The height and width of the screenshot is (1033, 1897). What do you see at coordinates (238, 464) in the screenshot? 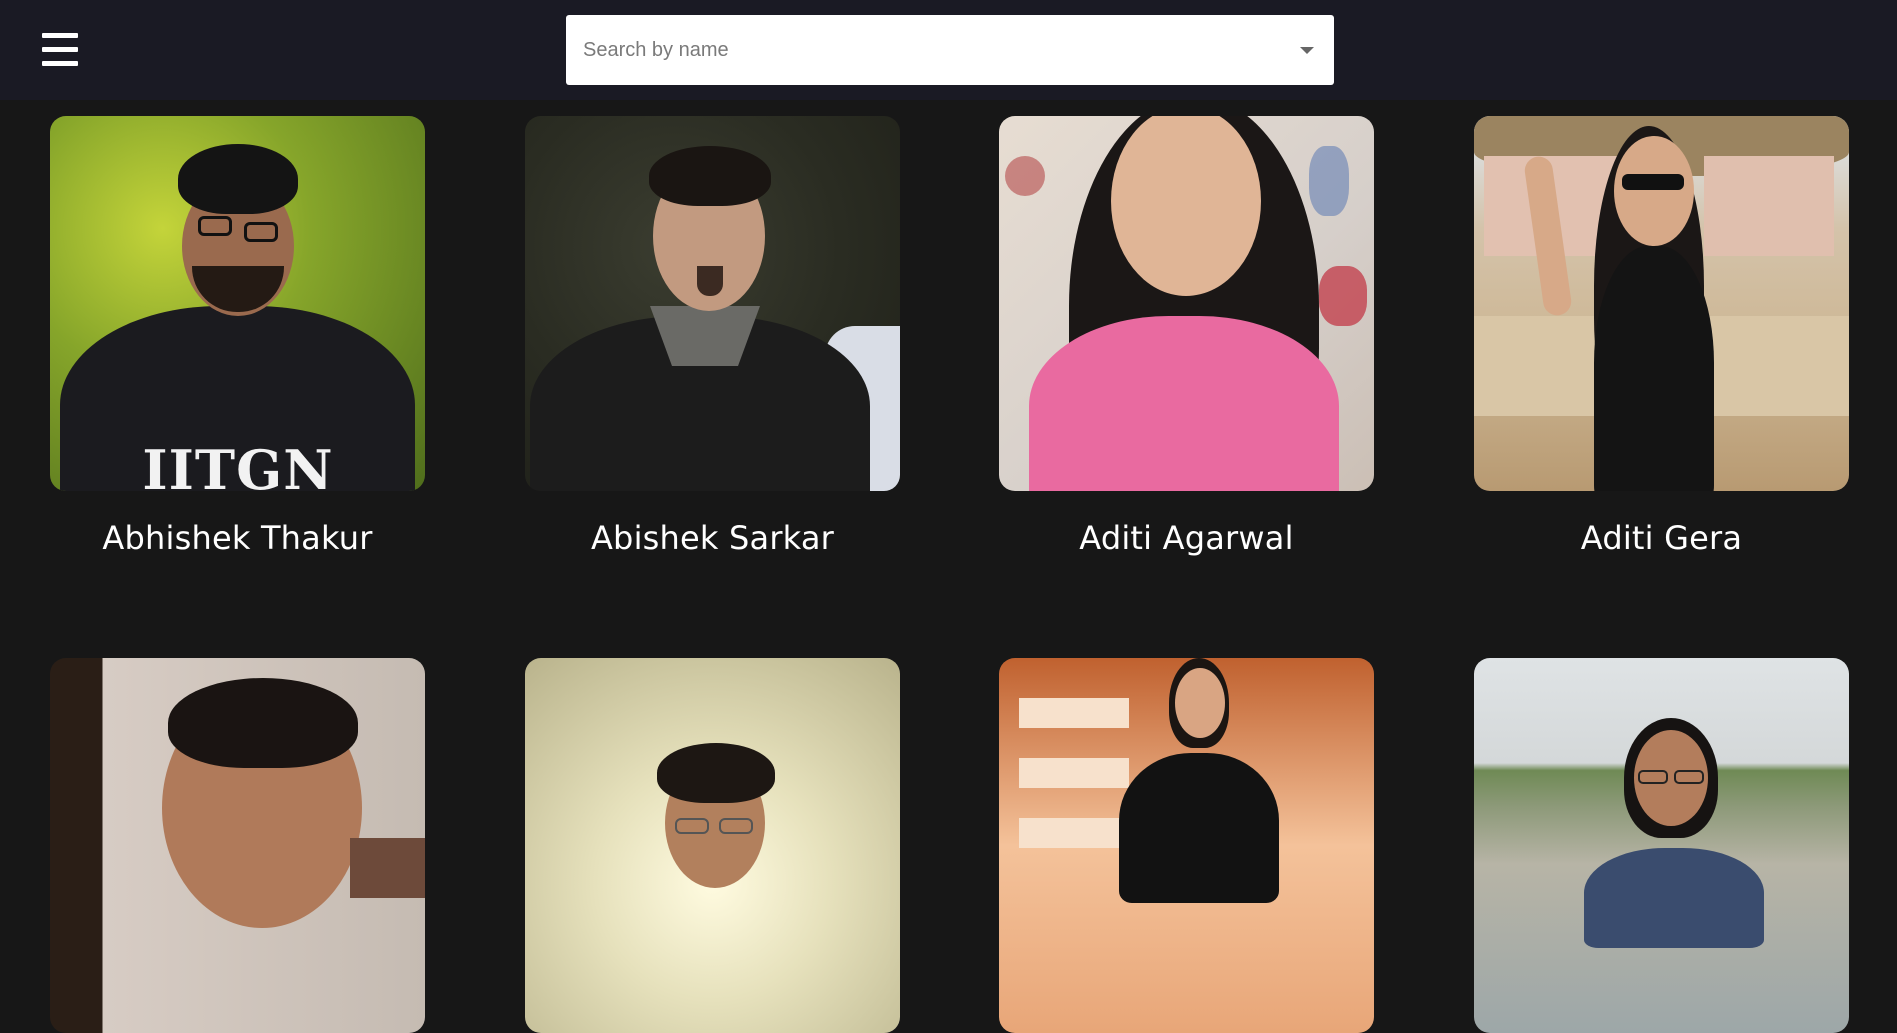
I see `shirt-text: IITGN` at bounding box center [238, 464].